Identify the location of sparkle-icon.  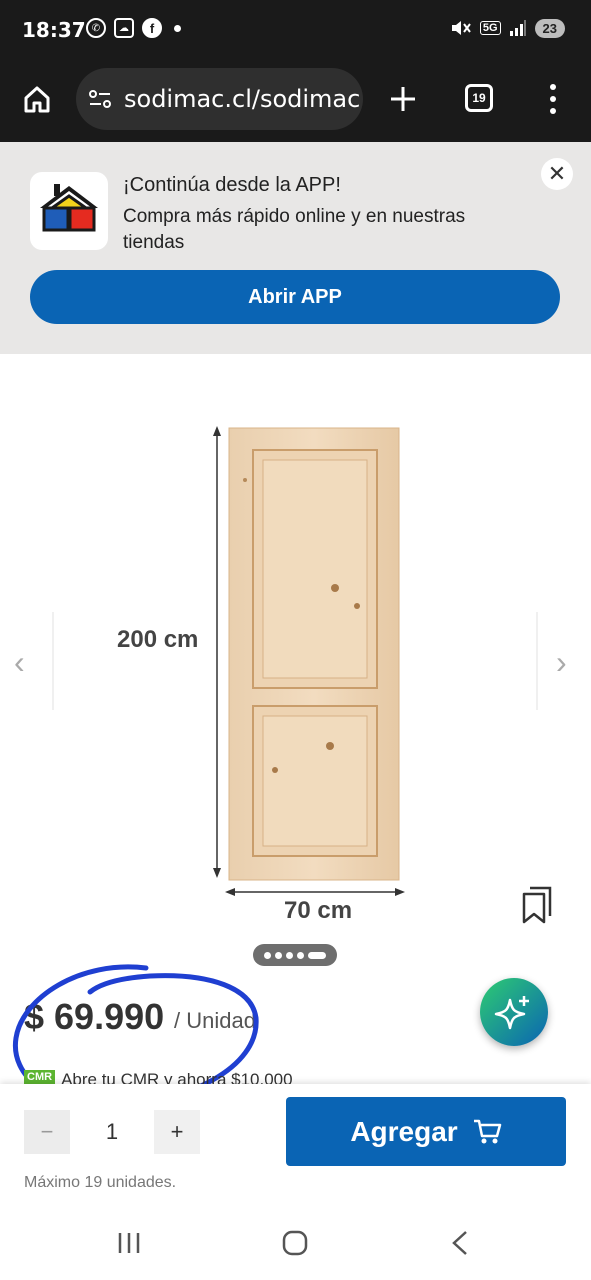
(511, 1013).